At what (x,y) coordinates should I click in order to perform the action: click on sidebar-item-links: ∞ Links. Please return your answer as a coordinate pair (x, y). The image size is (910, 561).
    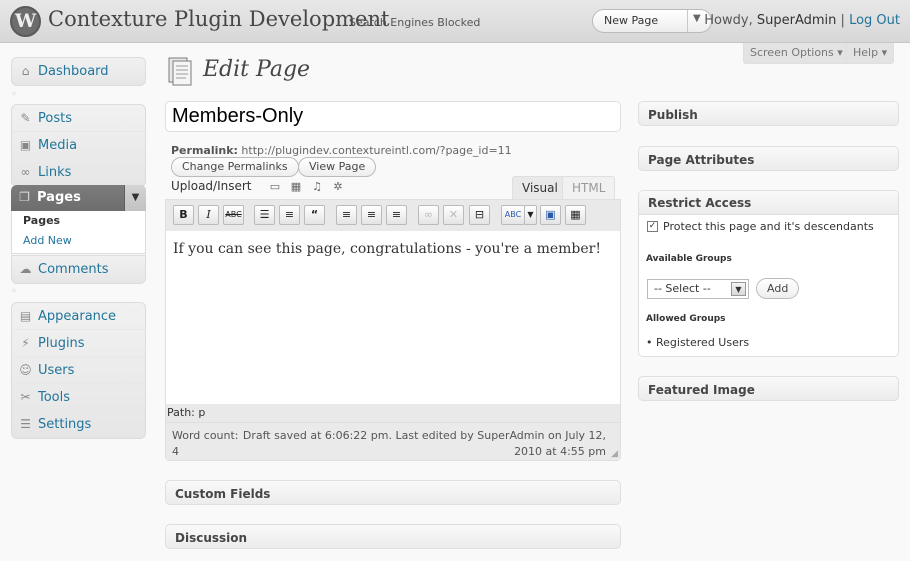
    Looking at the image, I should click on (78, 172).